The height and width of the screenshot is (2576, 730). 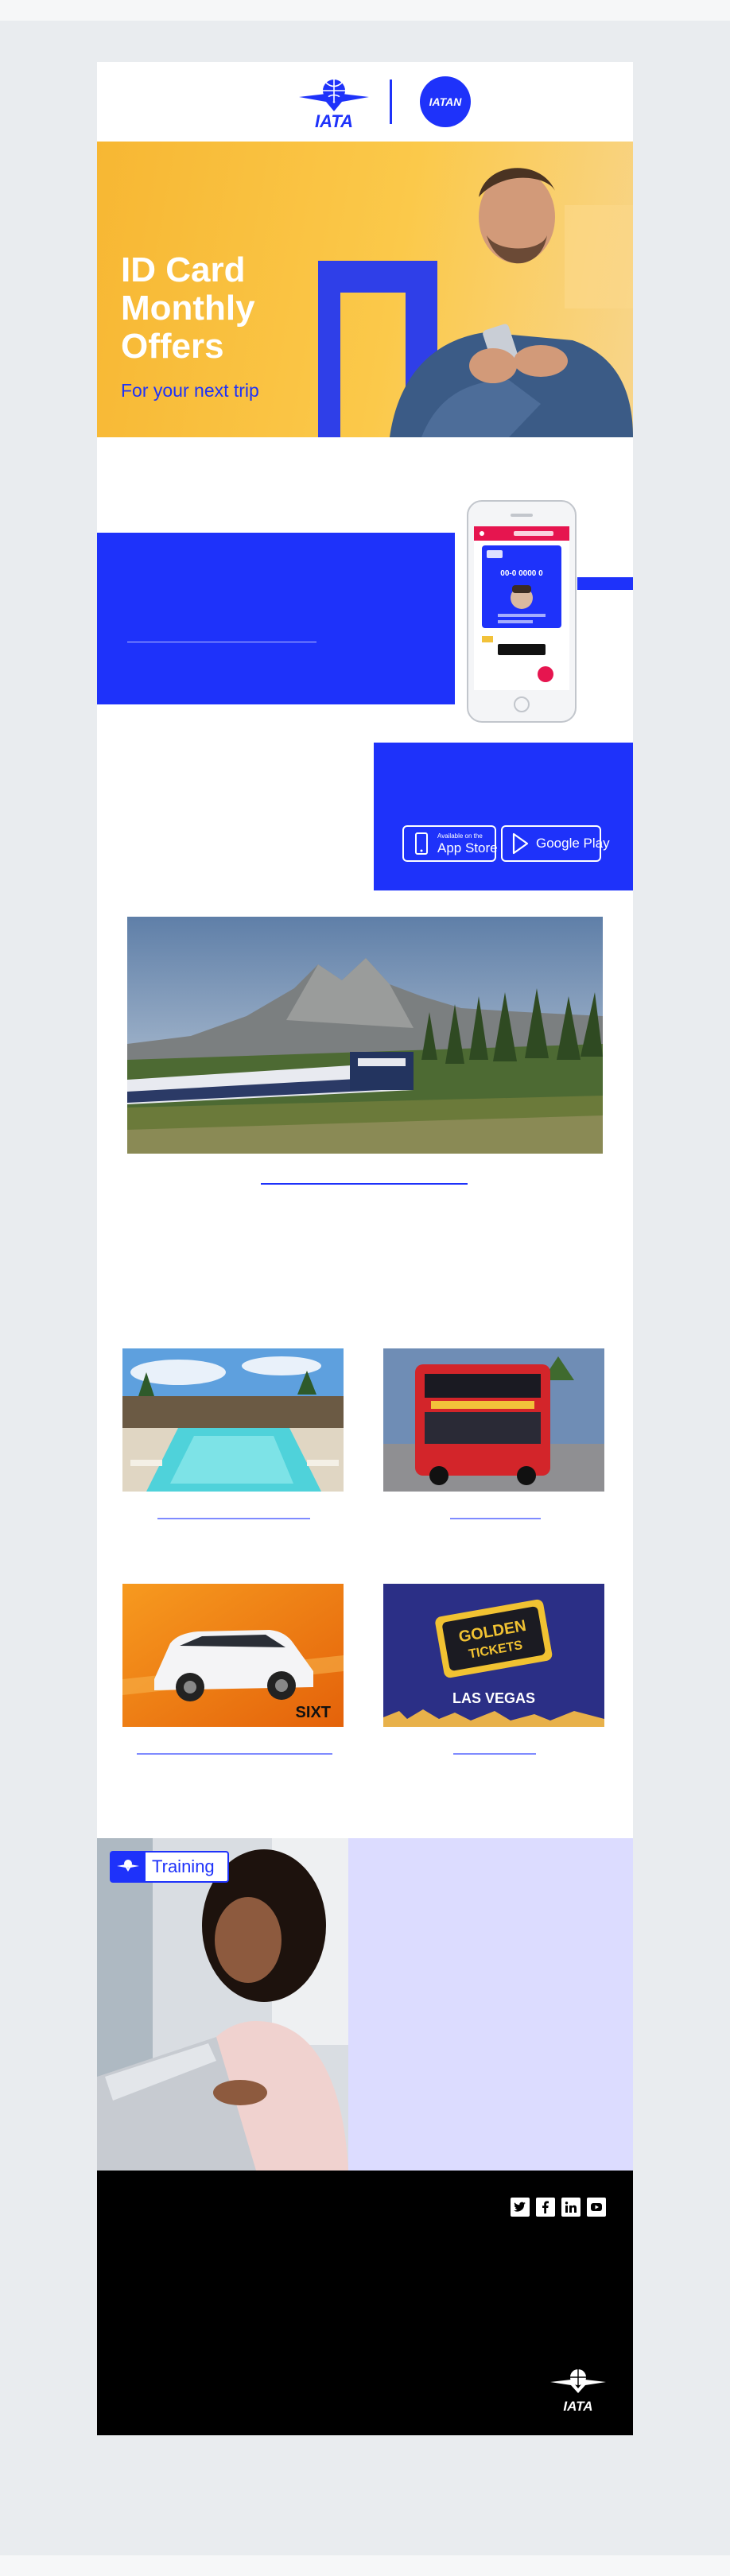 I want to click on svg-text: IATAN, so click(x=446, y=101).